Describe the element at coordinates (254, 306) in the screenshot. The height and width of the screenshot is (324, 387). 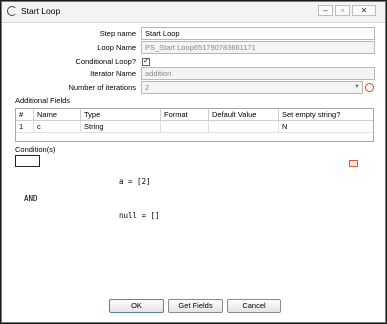
I see `cancel-button: Cancel` at that location.